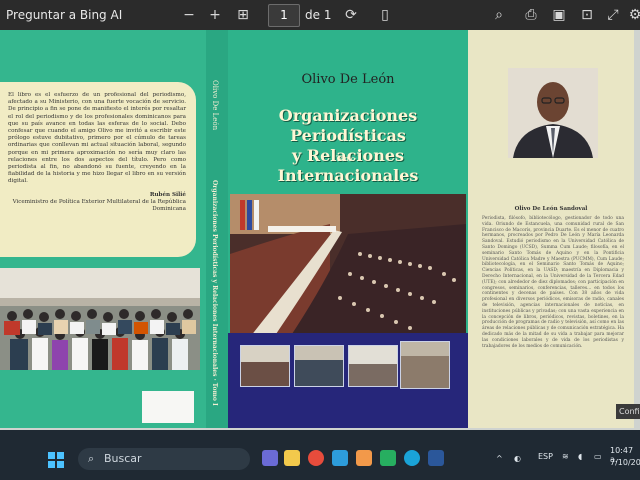 This screenshot has height=480, width=640. I want to click on language-indicator: ESP, so click(545, 456).